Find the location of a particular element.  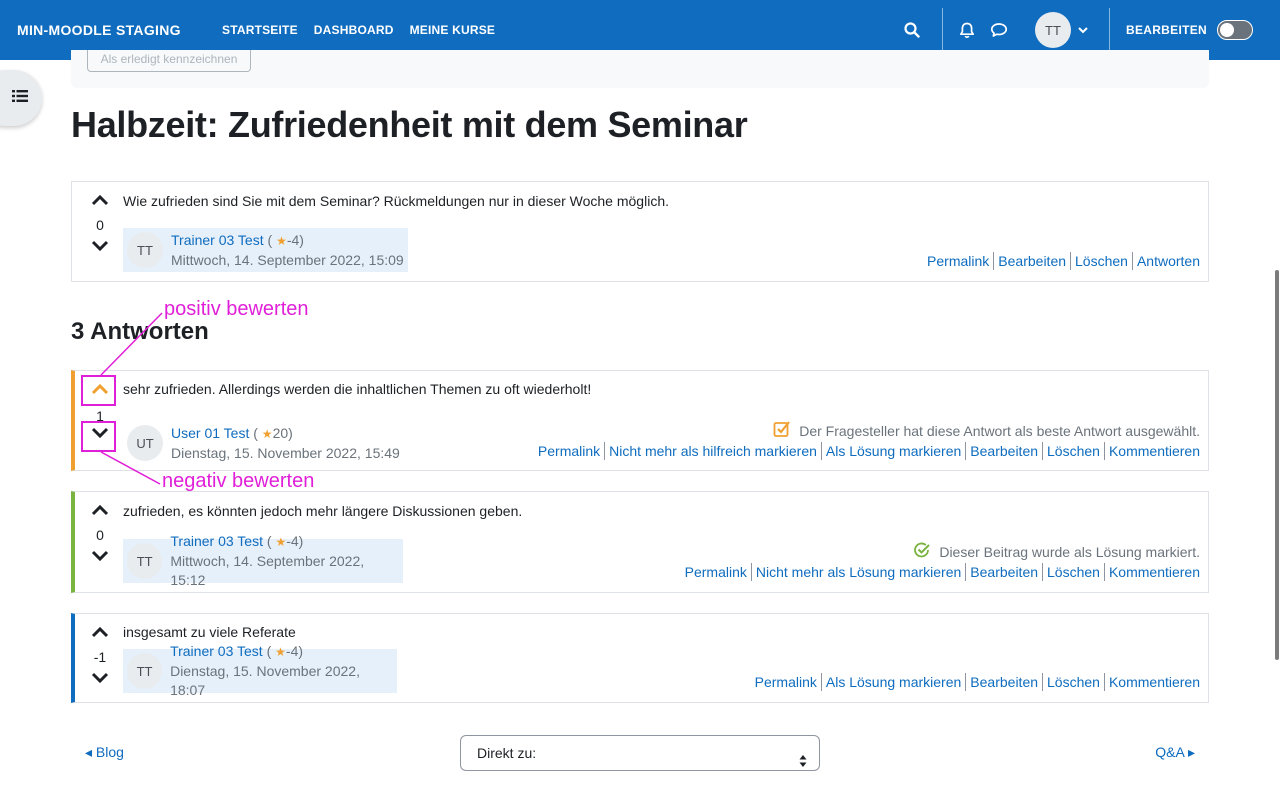

unmark-solution-link: Nicht mehr als Lösung markieren is located at coordinates (858, 572).